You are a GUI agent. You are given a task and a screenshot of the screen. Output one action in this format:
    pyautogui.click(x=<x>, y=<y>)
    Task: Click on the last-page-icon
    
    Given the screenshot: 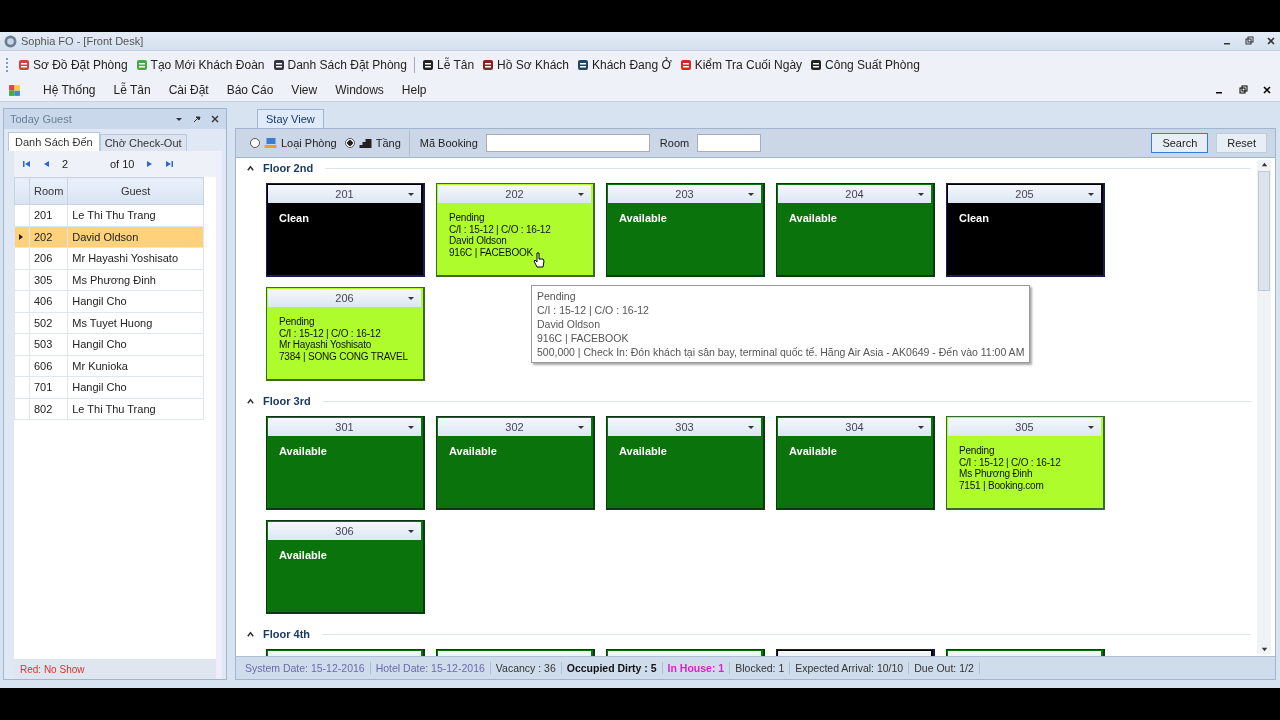 What is the action you would take?
    pyautogui.click(x=169, y=164)
    